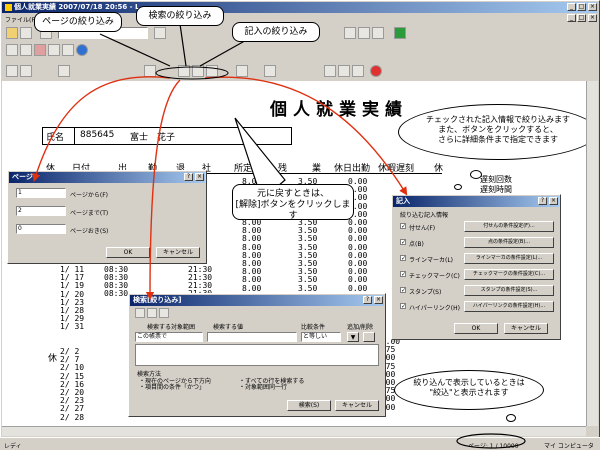 This screenshot has height=450, width=600. Describe the element at coordinates (569, 446) in the screenshot. I see `status-computer: マイ コンピュータ` at that location.